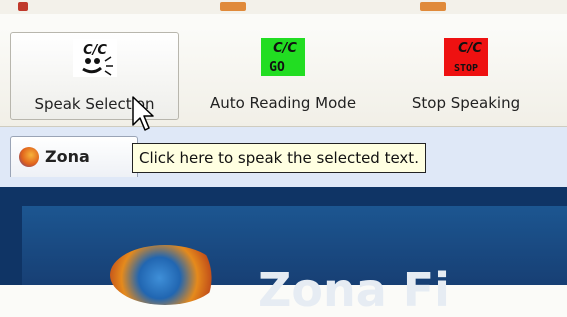  I want to click on speak-icon-text: C/C, so click(95, 50).